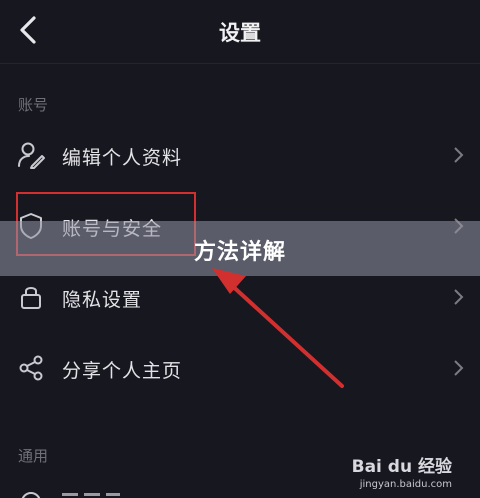 This screenshot has height=498, width=480. What do you see at coordinates (31, 495) in the screenshot?
I see `partial-row-icon` at bounding box center [31, 495].